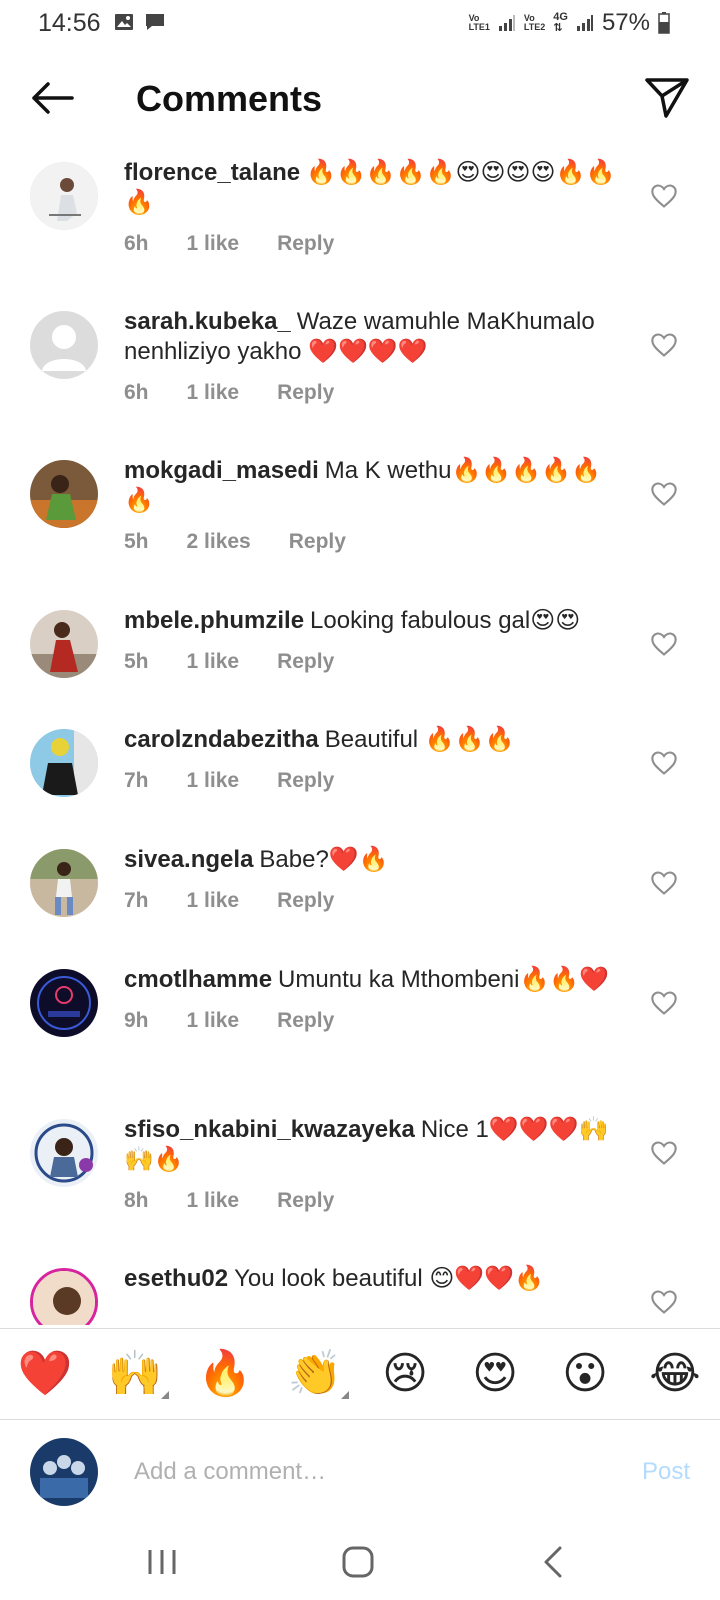  What do you see at coordinates (198, 979) in the screenshot?
I see `comment-username: cmotlhamme` at bounding box center [198, 979].